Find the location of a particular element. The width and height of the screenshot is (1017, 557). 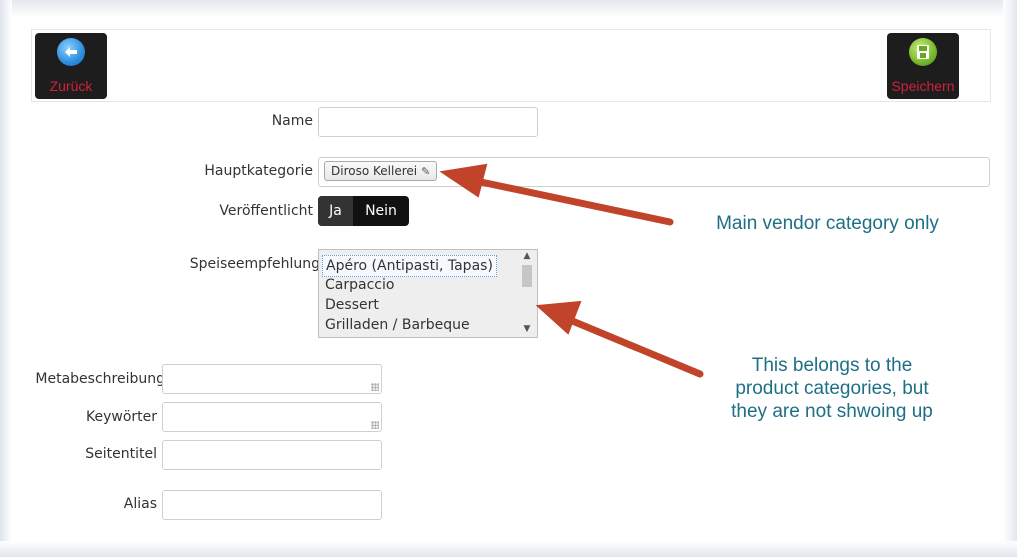

main-category-label: Hauptkategorie is located at coordinates (258, 171).